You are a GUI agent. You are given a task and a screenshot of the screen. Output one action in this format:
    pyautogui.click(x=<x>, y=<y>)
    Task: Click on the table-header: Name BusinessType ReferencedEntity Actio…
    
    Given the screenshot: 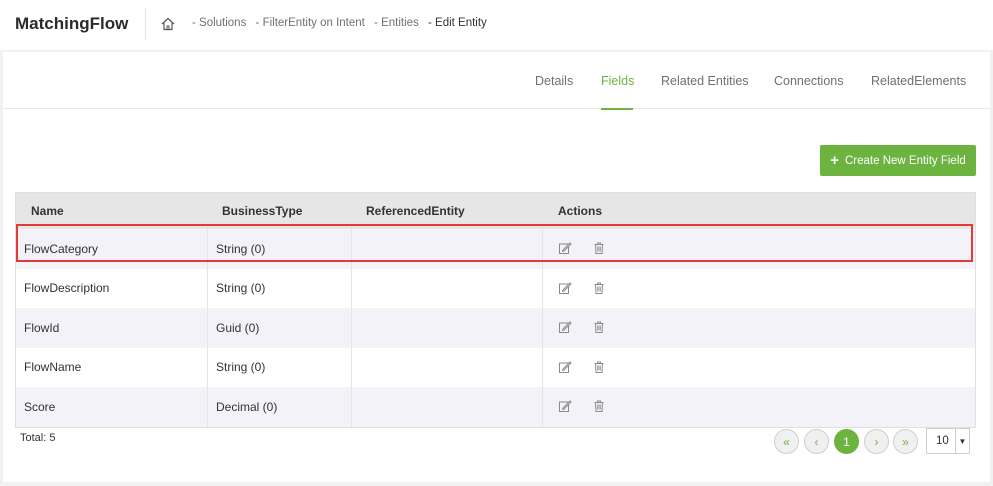 What is the action you would take?
    pyautogui.click(x=495, y=211)
    